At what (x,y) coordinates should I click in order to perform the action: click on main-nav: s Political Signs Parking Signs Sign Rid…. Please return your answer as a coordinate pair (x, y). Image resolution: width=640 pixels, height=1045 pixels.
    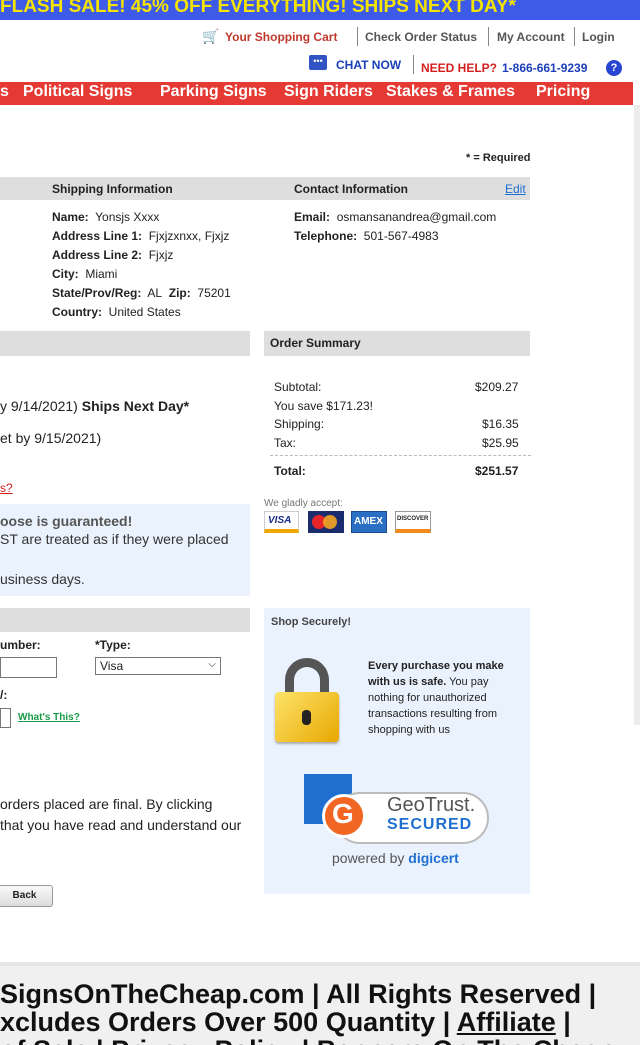
    Looking at the image, I should click on (316, 93).